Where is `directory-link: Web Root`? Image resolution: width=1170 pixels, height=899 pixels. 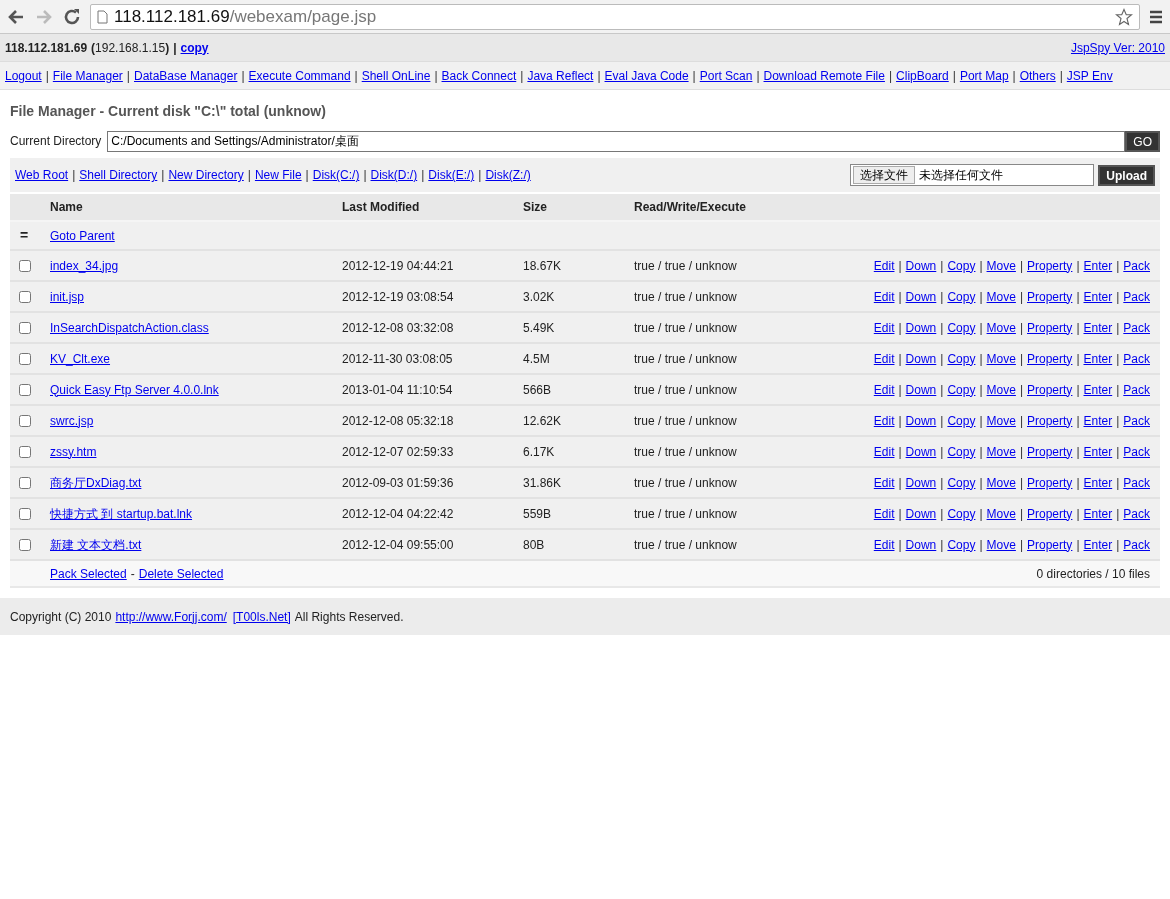
directory-link: Web Root is located at coordinates (42, 175).